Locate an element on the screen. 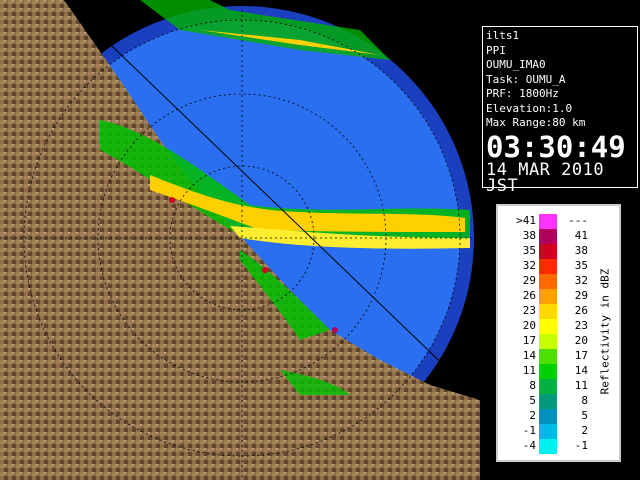 The width and height of the screenshot is (640, 480). legend-high-value: 26 is located at coordinates (581, 310).